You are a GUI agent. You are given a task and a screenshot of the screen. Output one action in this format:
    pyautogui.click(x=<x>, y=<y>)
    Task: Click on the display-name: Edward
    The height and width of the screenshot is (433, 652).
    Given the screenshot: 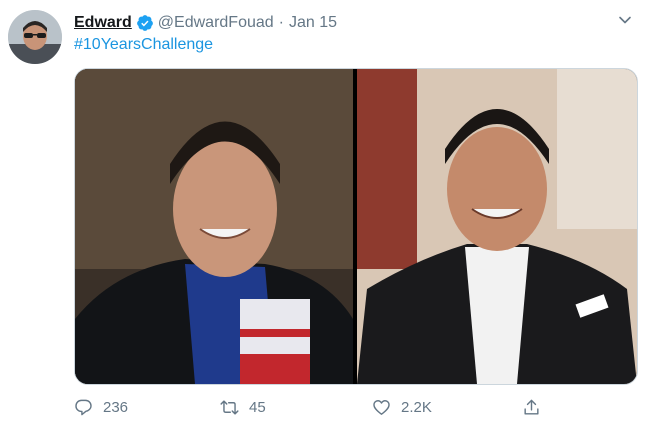 What is the action you would take?
    pyautogui.click(x=103, y=23)
    